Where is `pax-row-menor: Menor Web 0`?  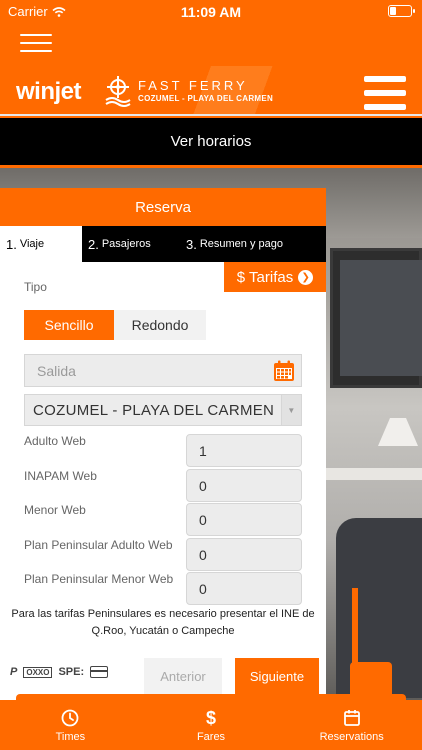
pax-row-menor: Menor Web 0 is located at coordinates (163, 520).